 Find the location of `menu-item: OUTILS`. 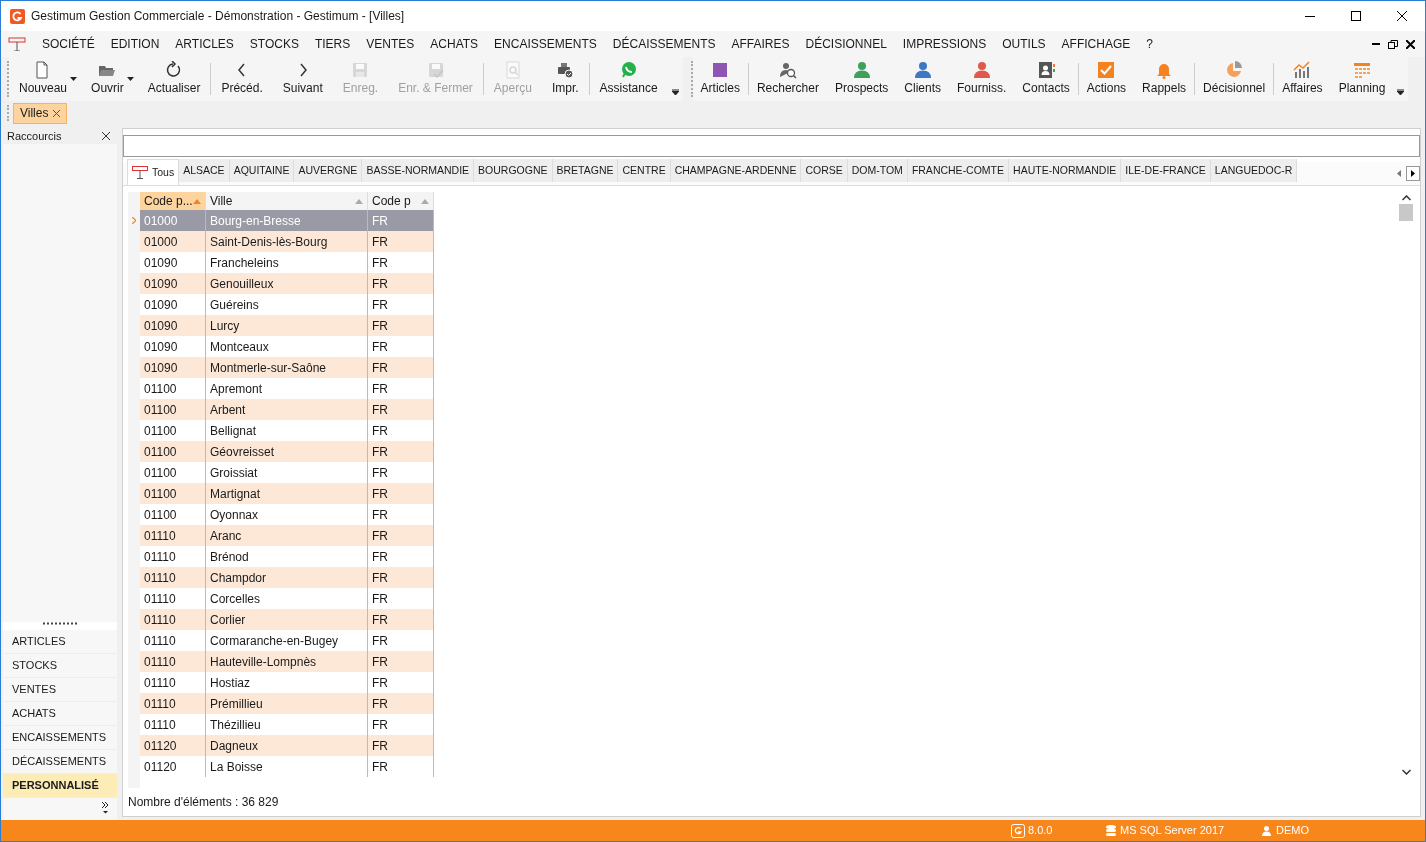

menu-item: OUTILS is located at coordinates (1024, 44).